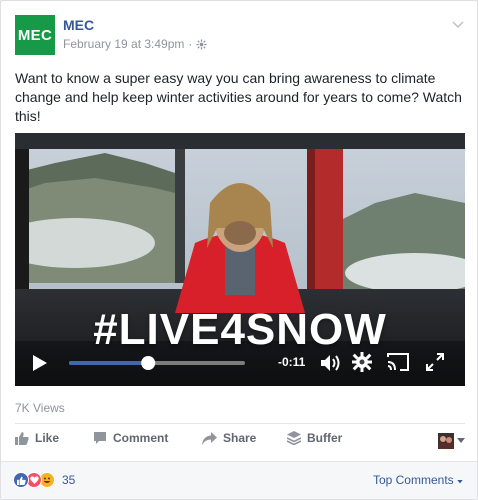 The width and height of the screenshot is (478, 500). I want to click on buffer-button: Buffer, so click(314, 438).